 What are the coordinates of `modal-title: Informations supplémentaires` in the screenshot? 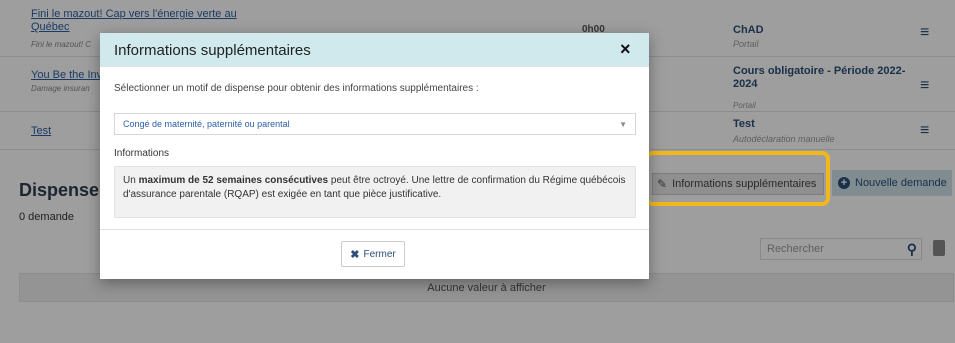 It's located at (212, 50).